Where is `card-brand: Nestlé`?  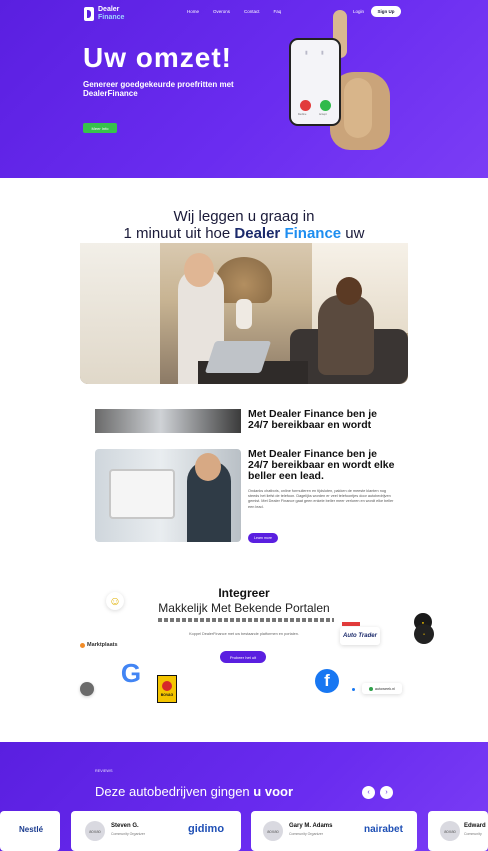 card-brand: Nestlé is located at coordinates (31, 829).